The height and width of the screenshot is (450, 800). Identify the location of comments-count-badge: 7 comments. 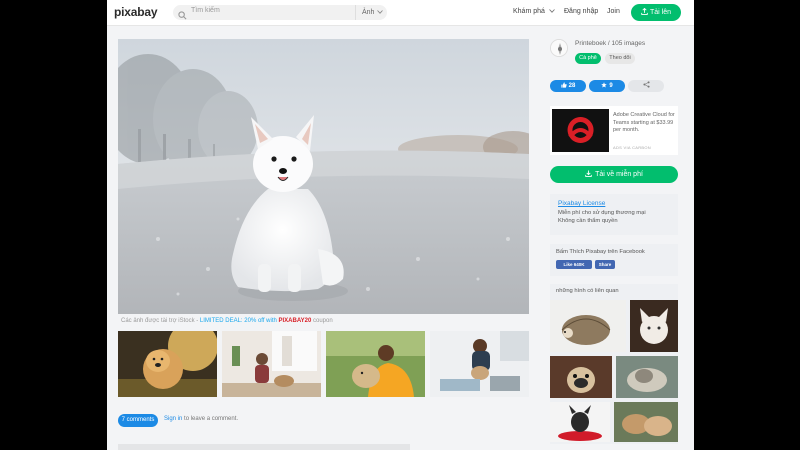
(138, 420).